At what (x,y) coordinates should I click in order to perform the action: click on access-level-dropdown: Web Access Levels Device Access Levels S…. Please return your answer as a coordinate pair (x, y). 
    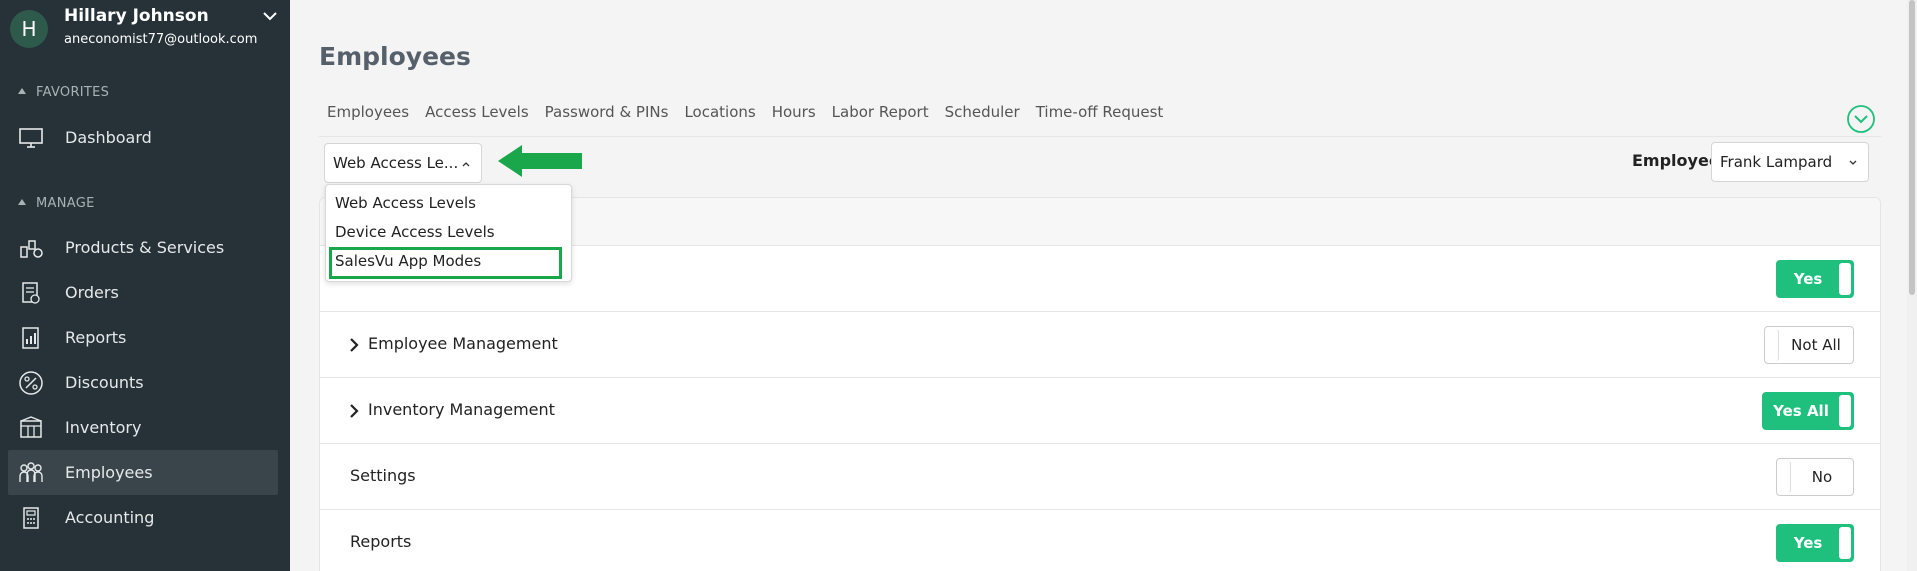
    Looking at the image, I should click on (448, 233).